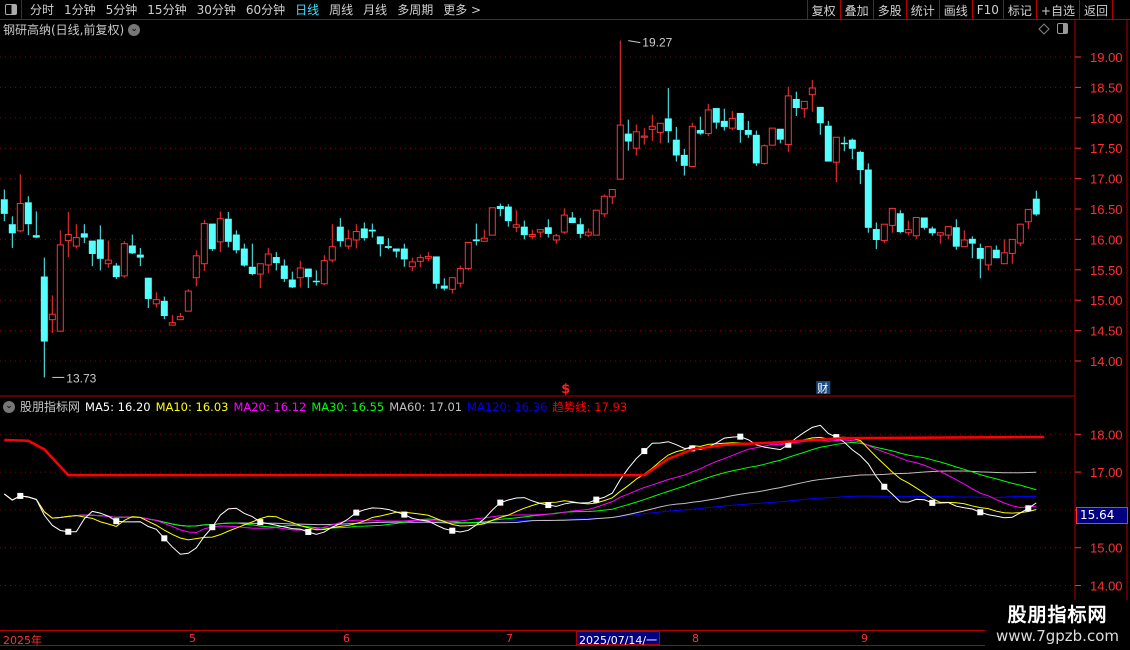 This screenshot has width=1130, height=650. I want to click on price-tick-label: 18.00, so click(1106, 118).